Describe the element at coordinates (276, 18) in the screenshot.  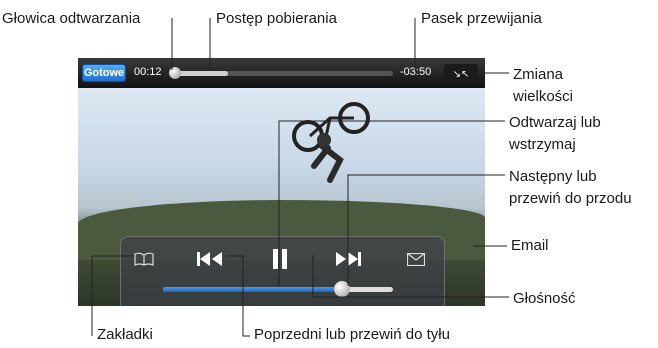
I see `callout-download-progress: Postęp pobierania` at that location.